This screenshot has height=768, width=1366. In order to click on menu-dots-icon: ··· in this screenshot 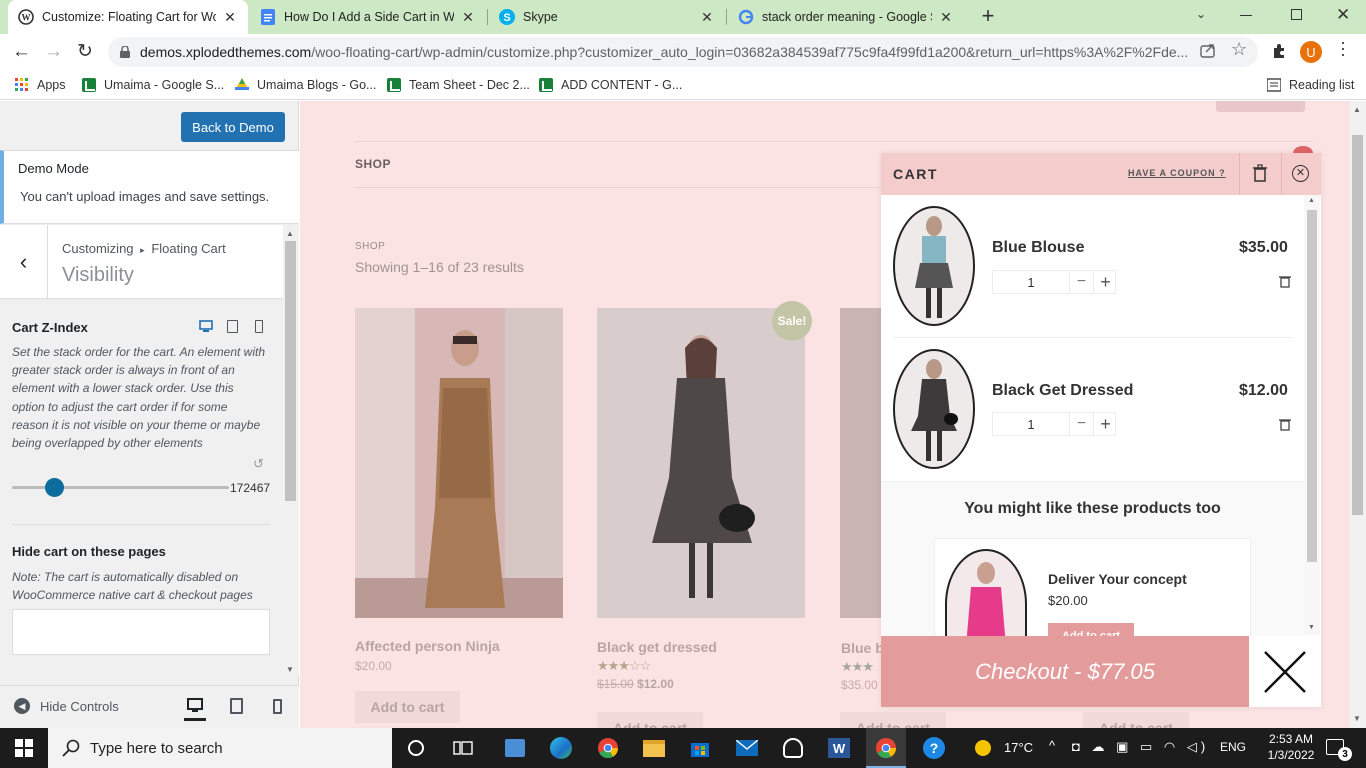, I will do `click(1344, 49)`.